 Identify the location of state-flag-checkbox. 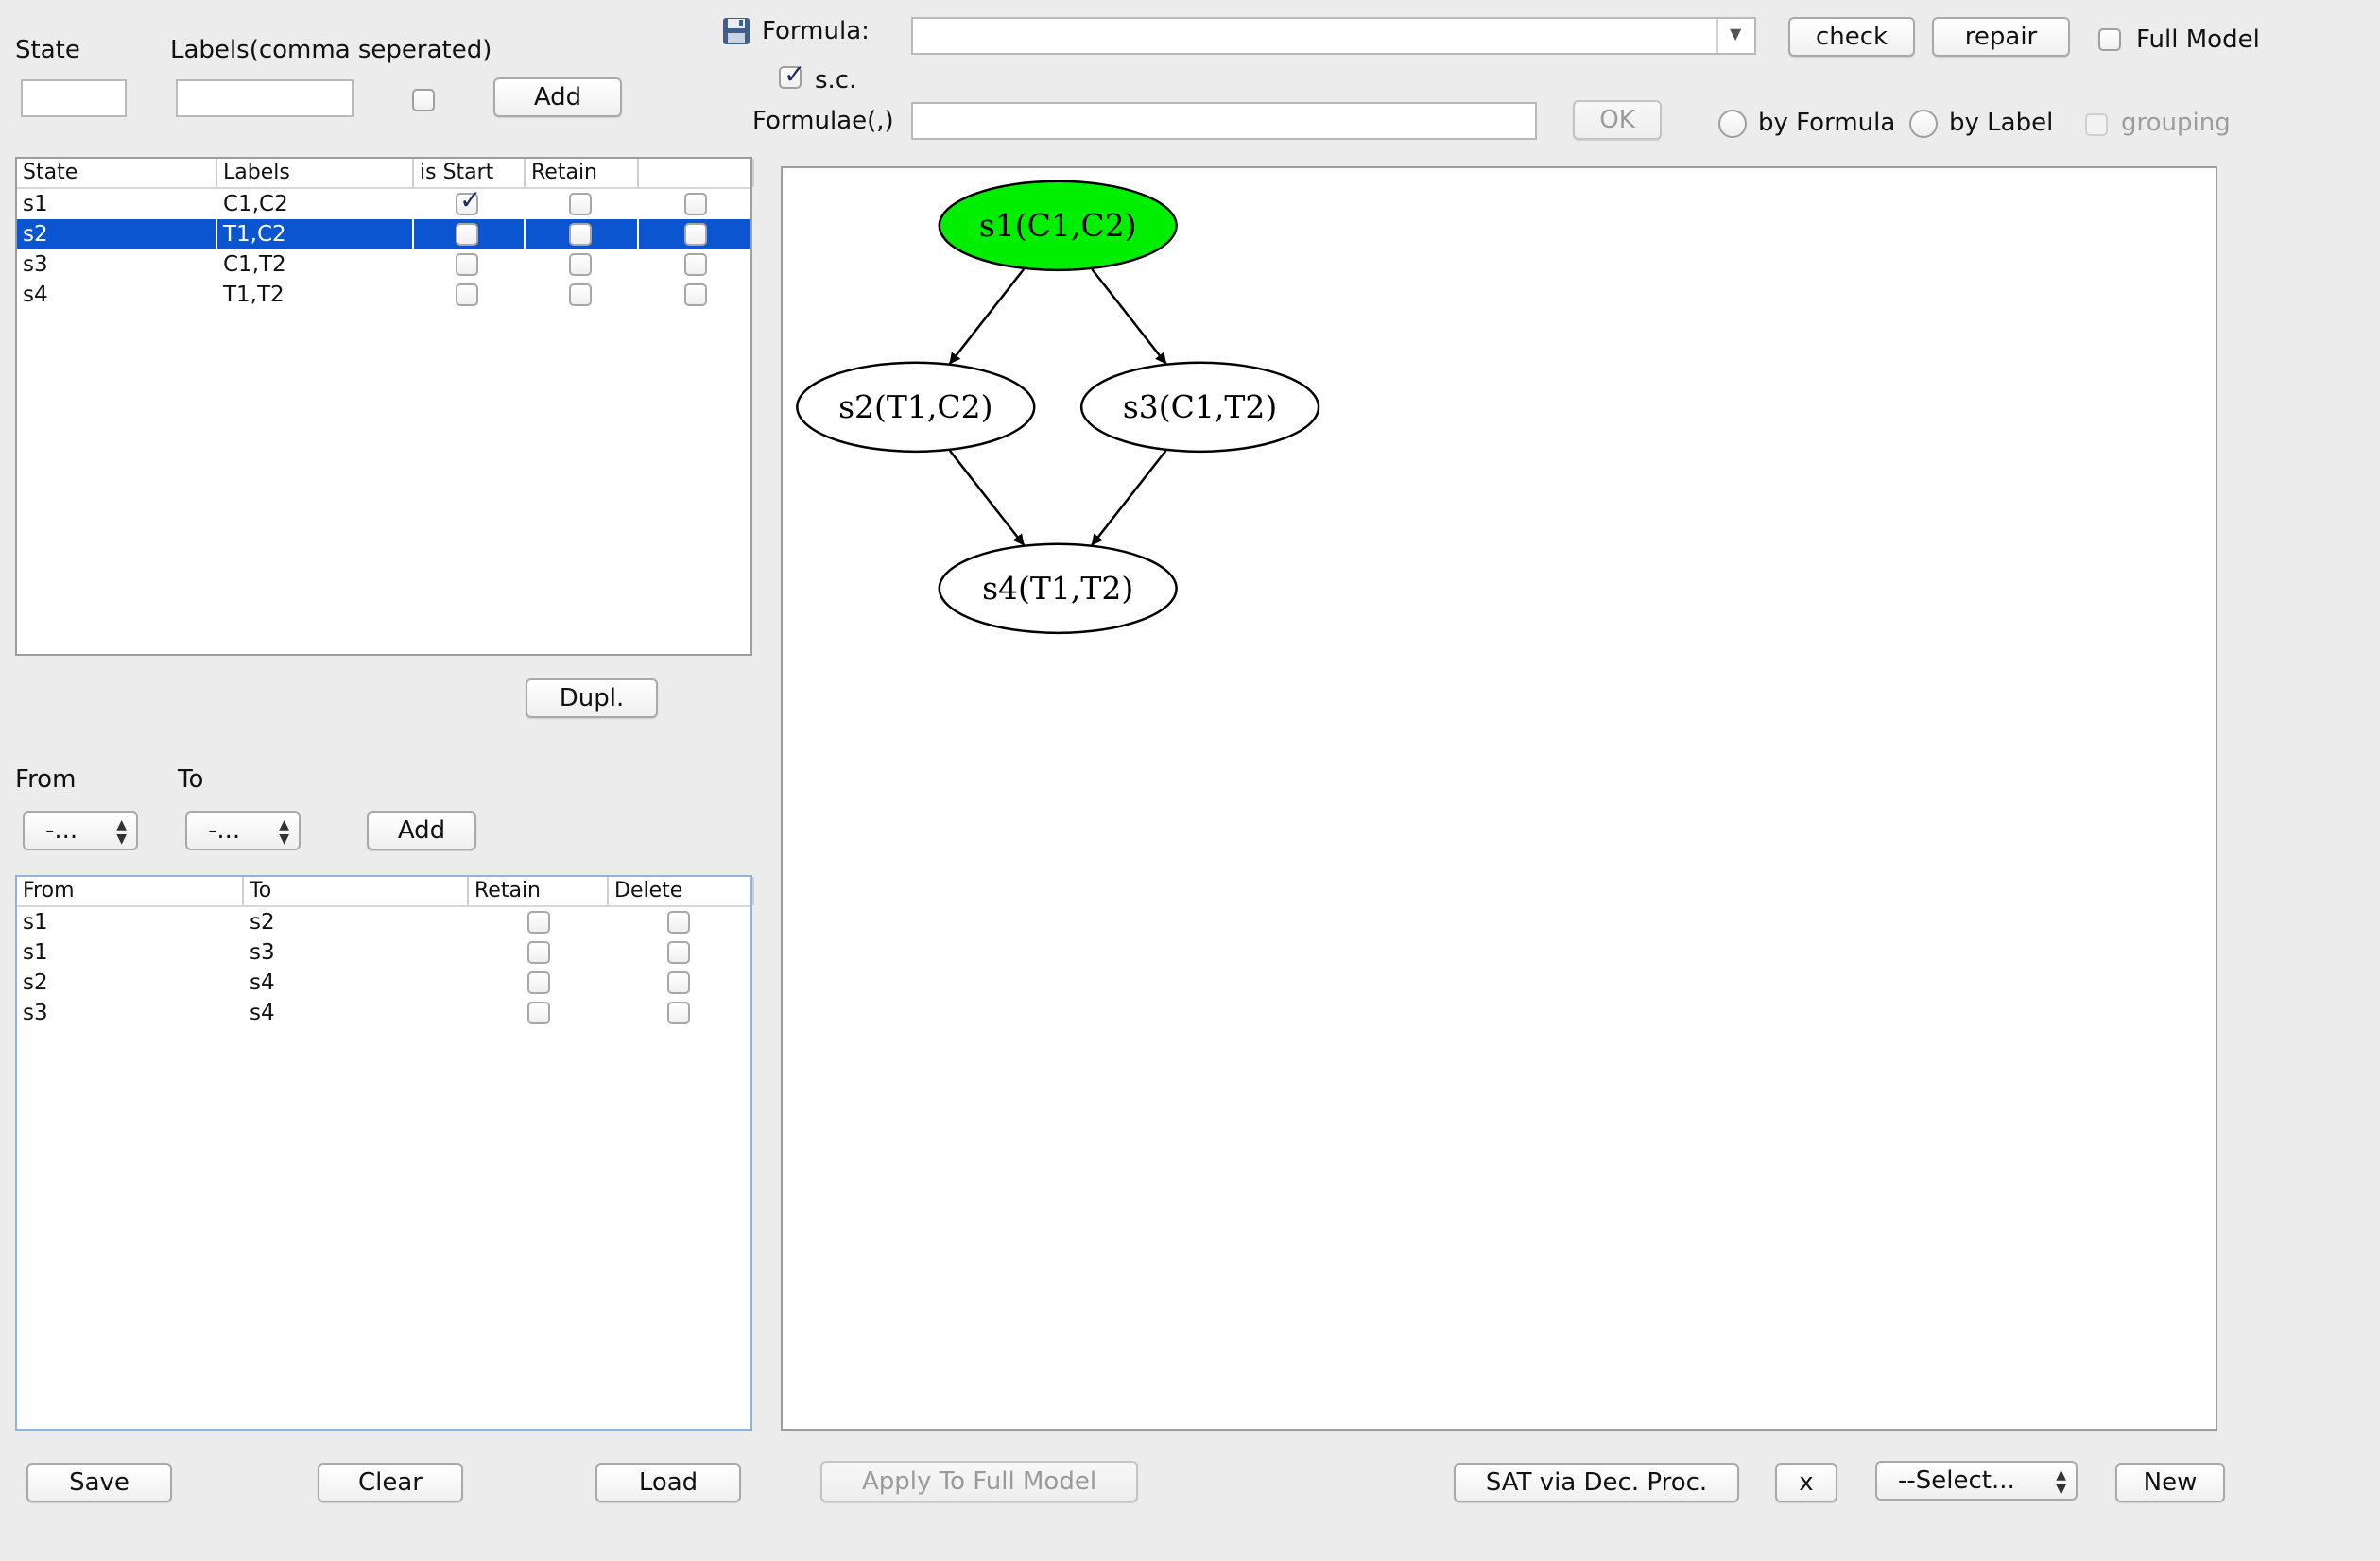
(423, 100).